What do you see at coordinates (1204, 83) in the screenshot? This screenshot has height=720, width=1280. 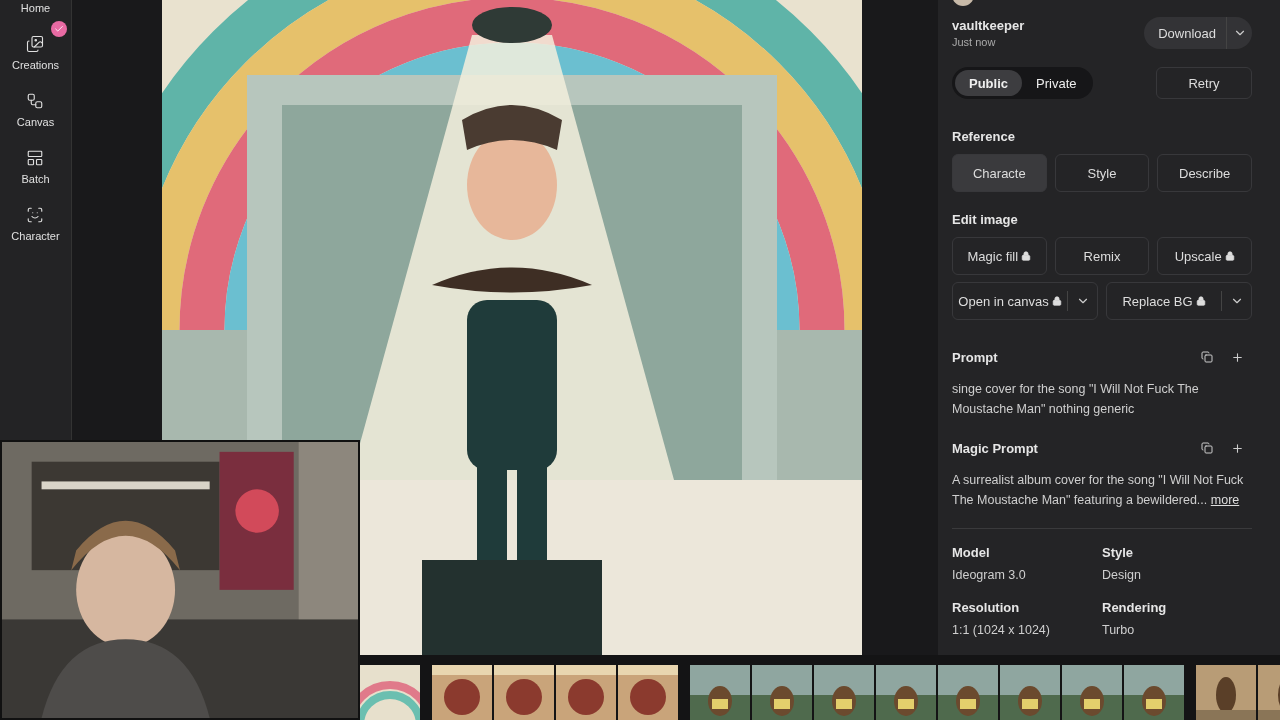 I see `retry-button: Retry` at bounding box center [1204, 83].